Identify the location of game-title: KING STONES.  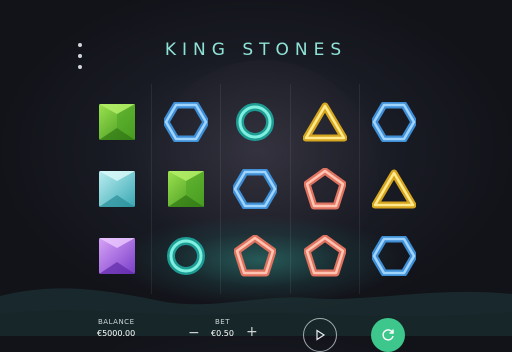
(256, 50).